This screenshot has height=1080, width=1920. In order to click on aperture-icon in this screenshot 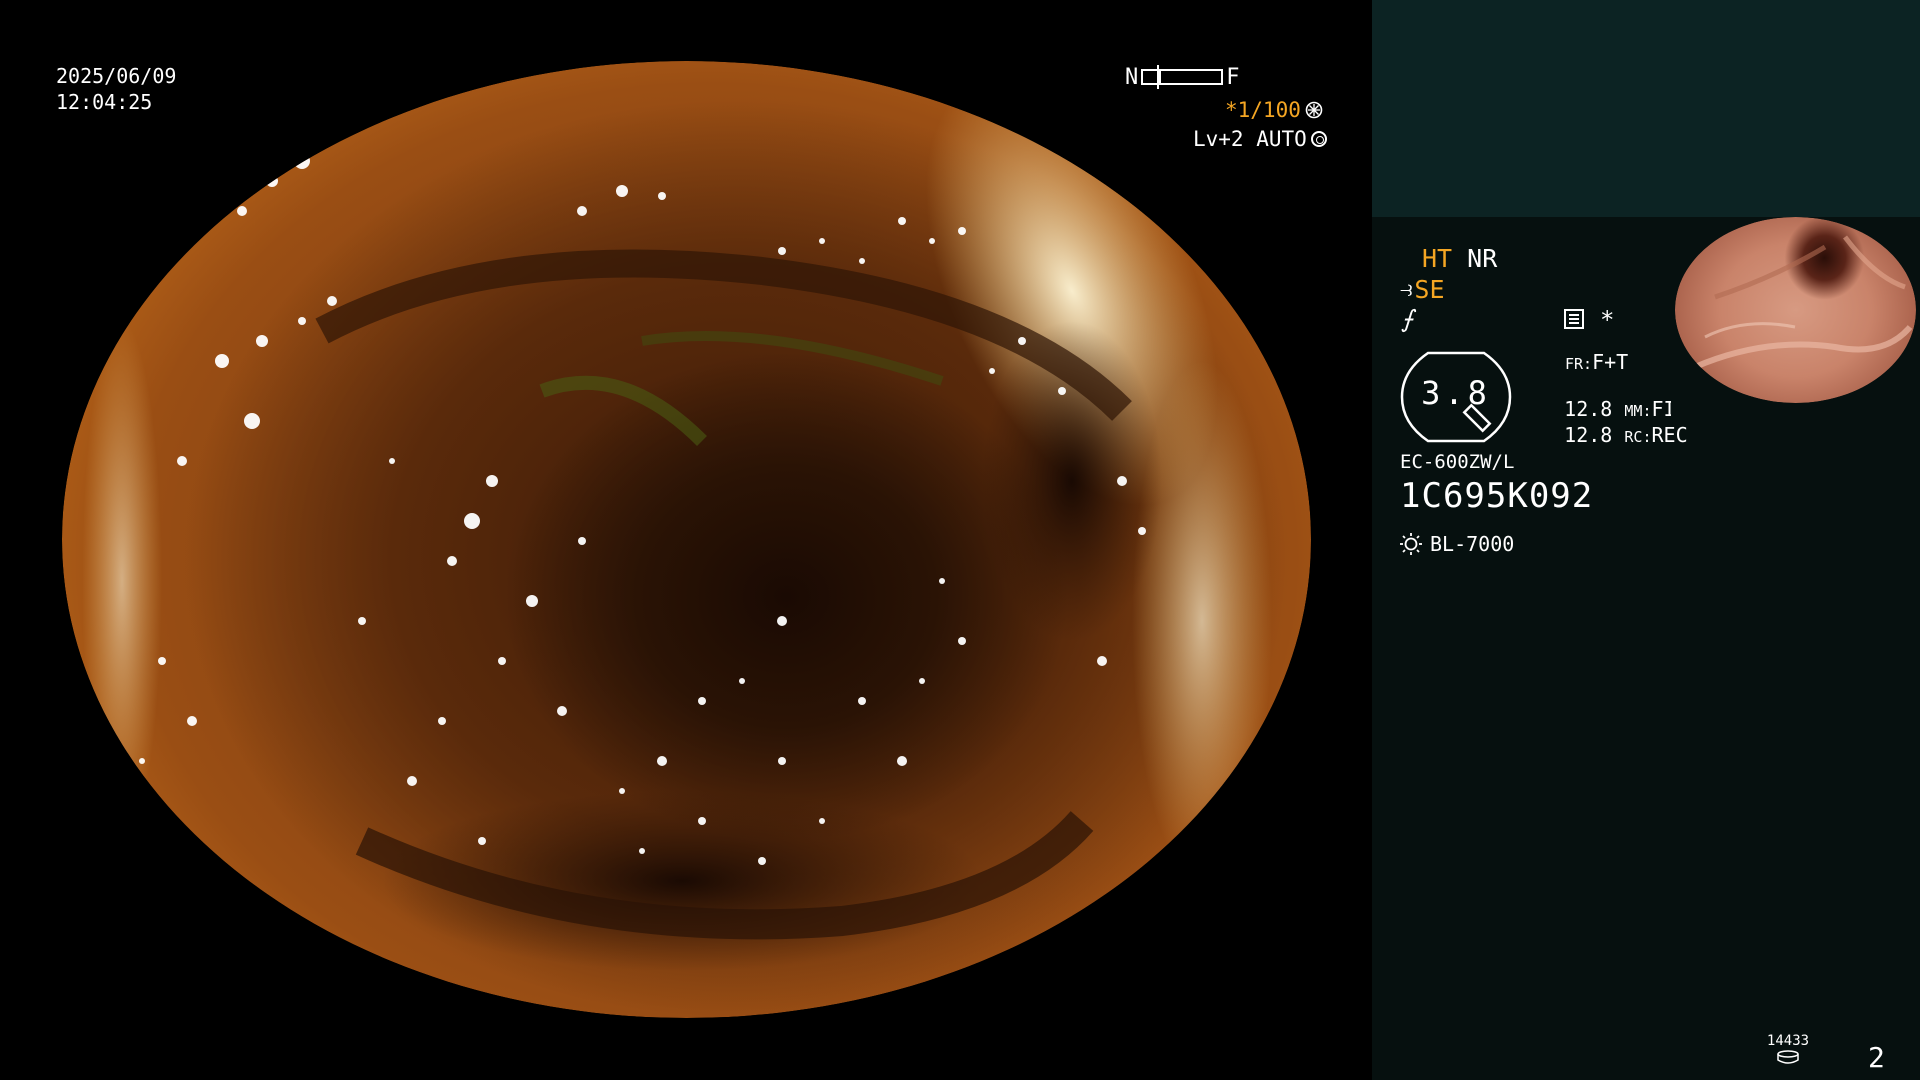, I will do `click(1314, 110)`.